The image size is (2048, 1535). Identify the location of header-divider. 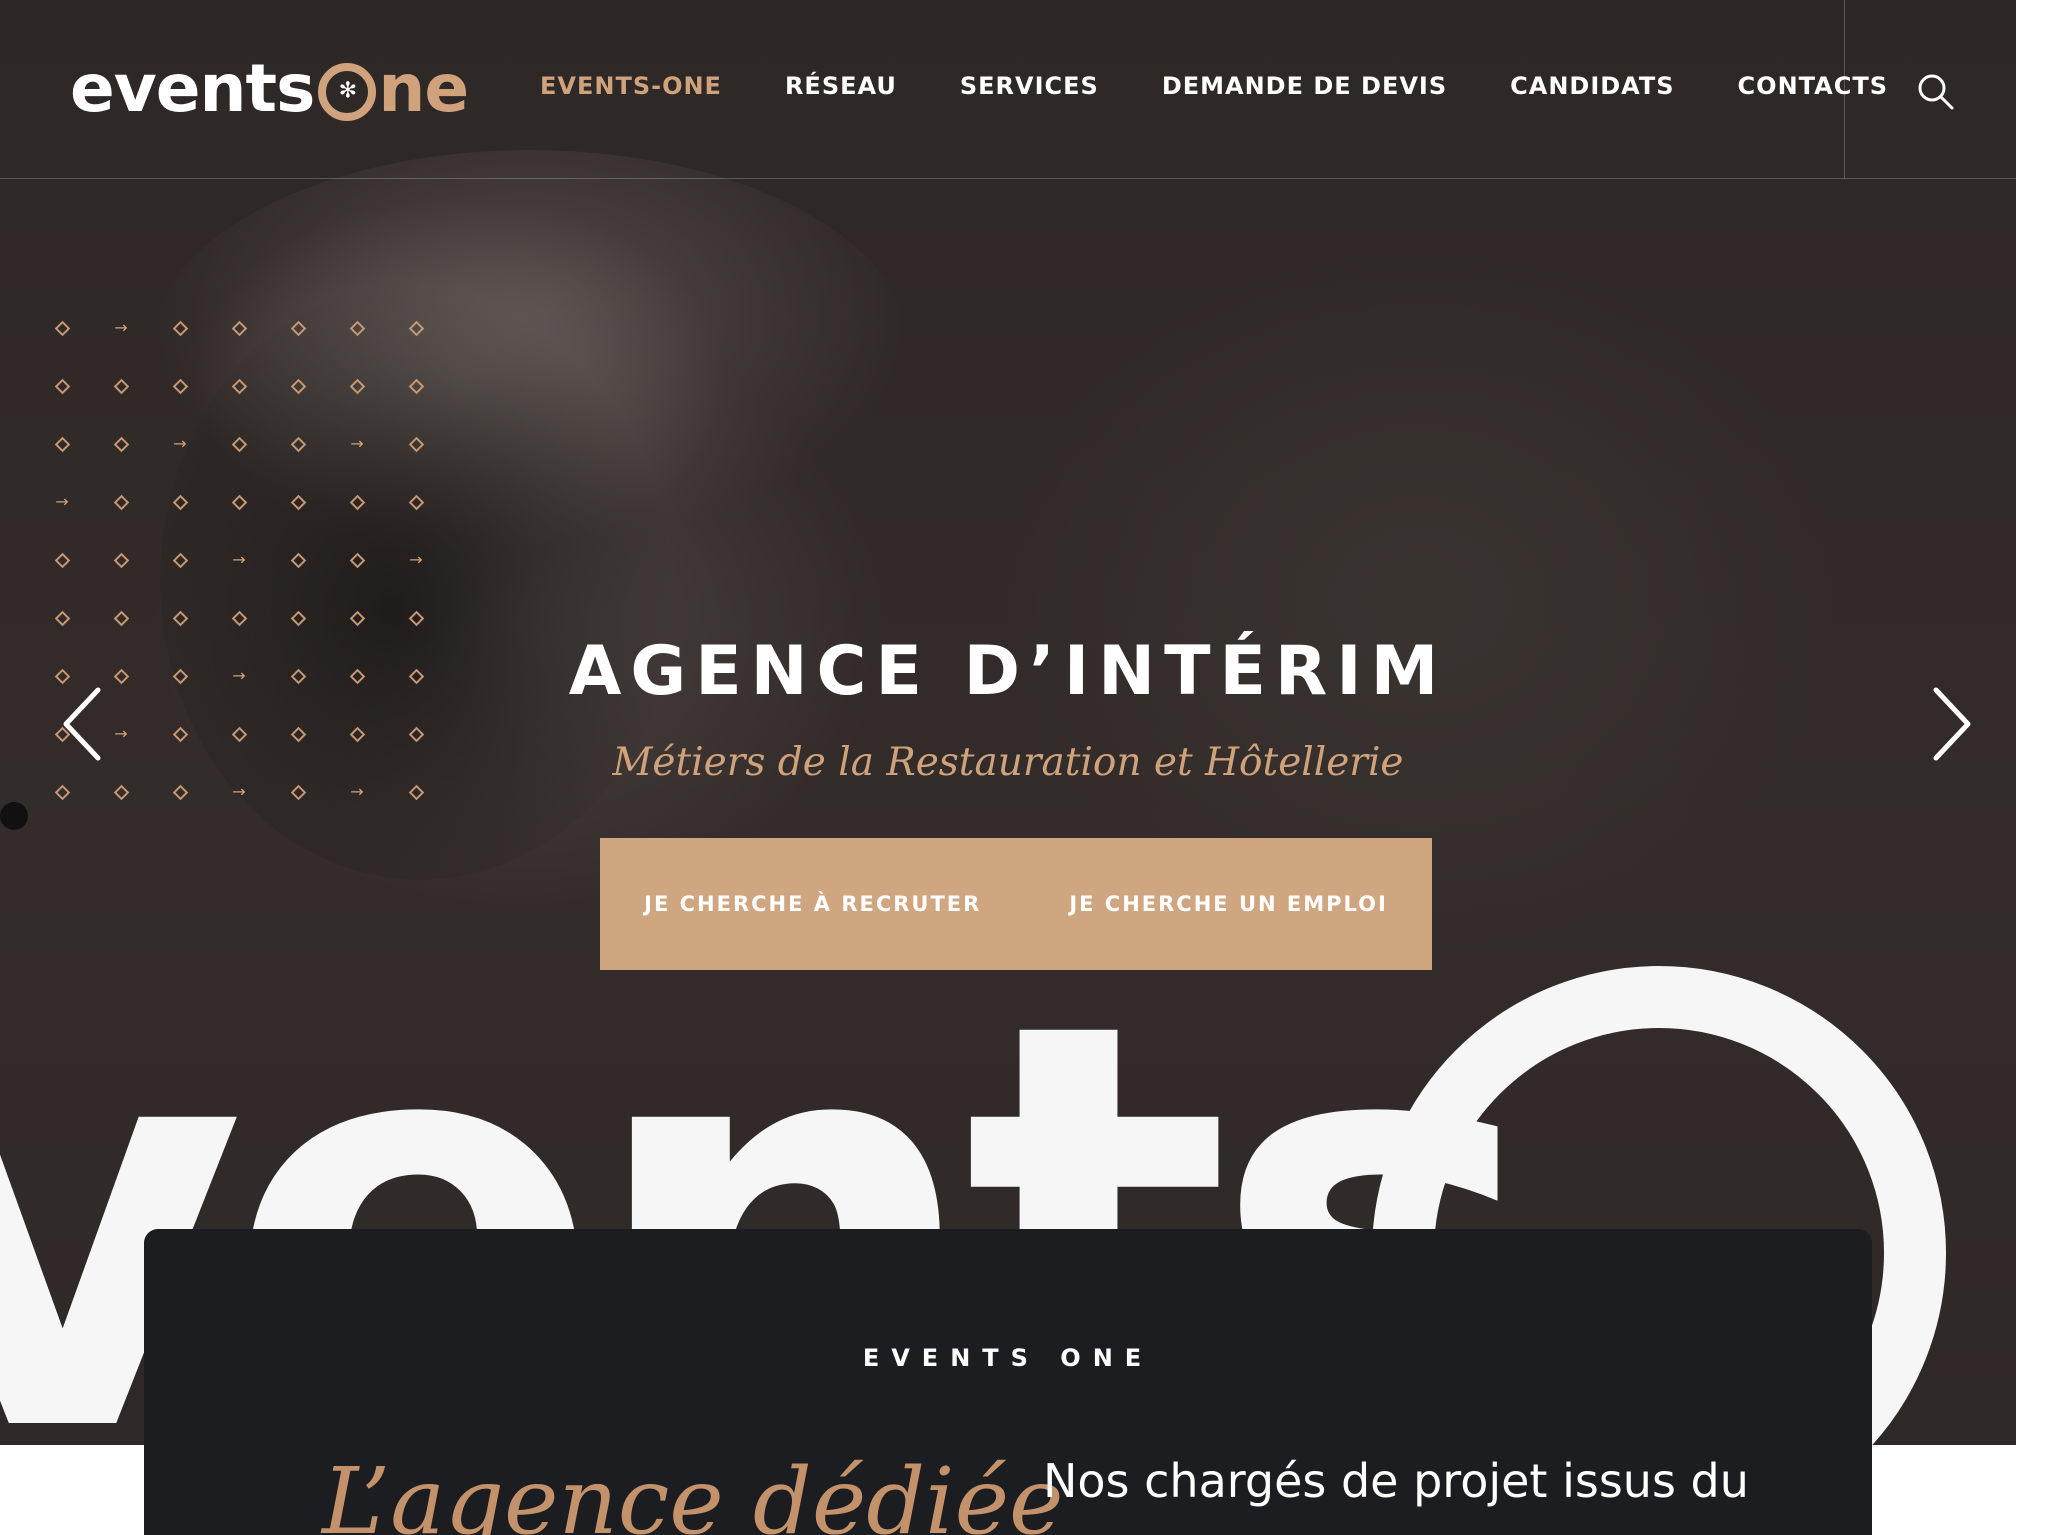
(1844, 89).